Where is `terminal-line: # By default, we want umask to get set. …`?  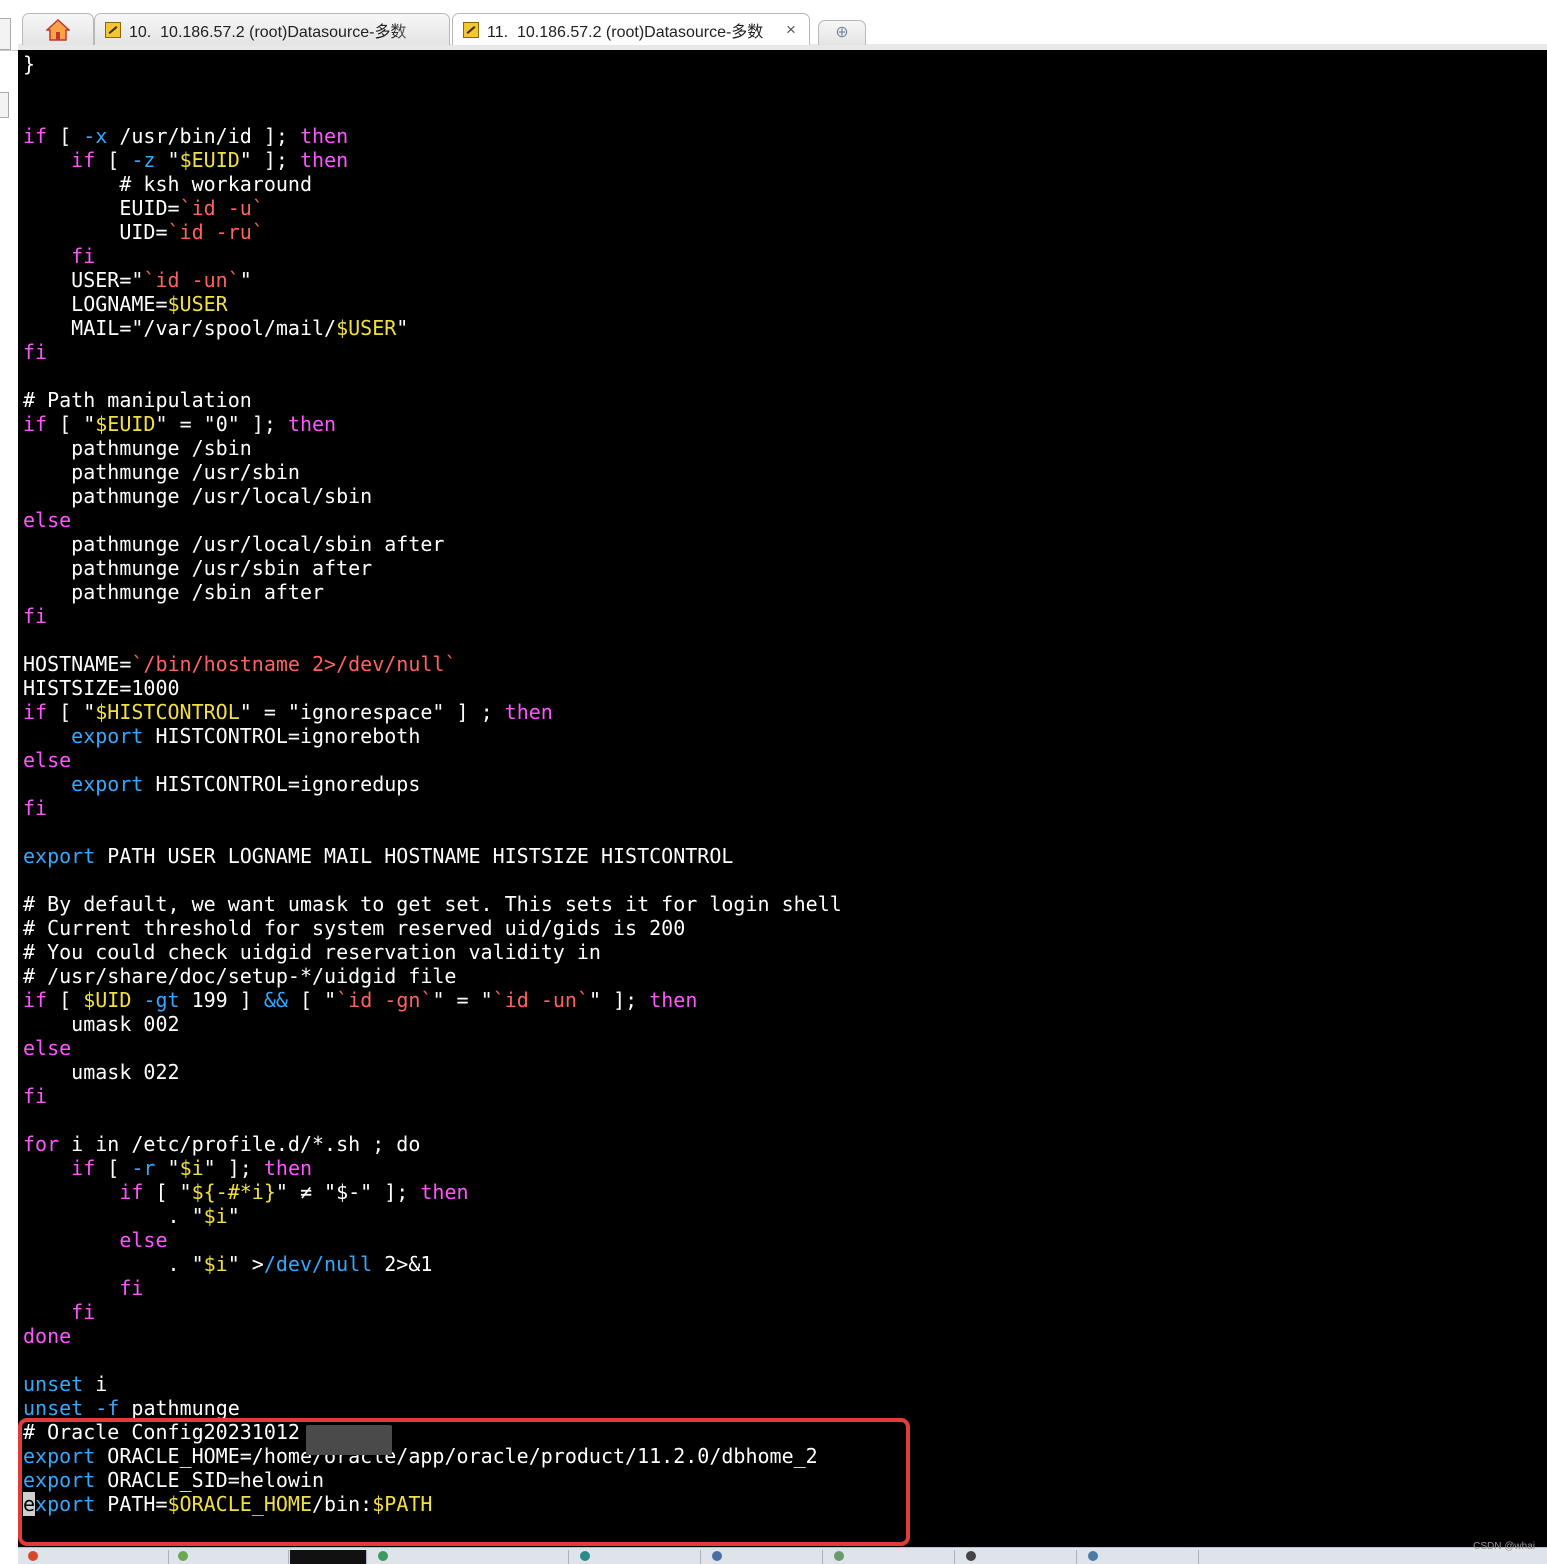 terminal-line: # By default, we want umask to get set. … is located at coordinates (432, 904).